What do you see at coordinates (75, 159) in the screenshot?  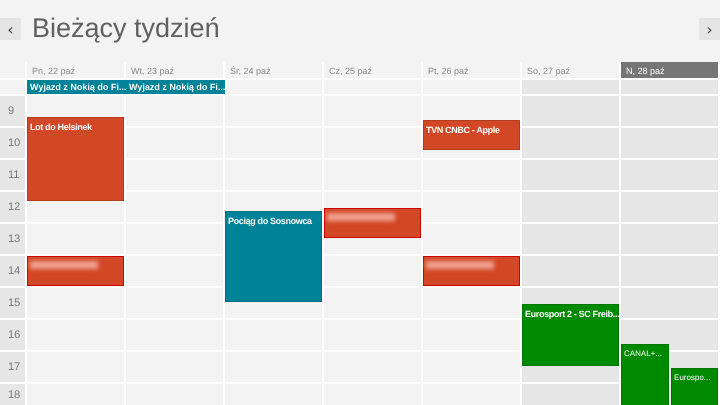 I see `calendar-event: Lot do Helsinek` at bounding box center [75, 159].